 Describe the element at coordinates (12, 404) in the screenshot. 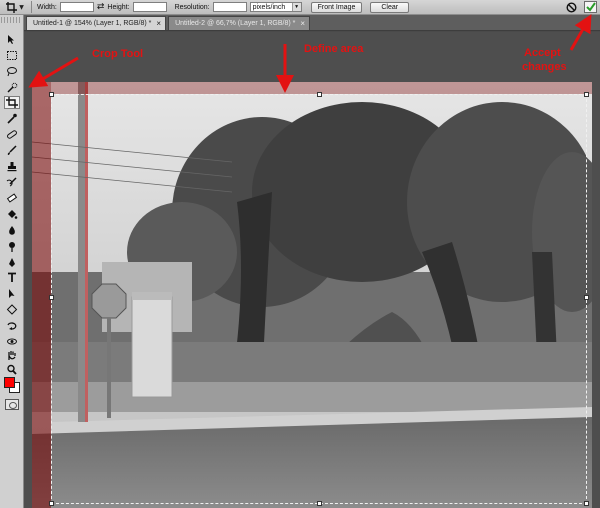

I see `quick-mask-button` at that location.